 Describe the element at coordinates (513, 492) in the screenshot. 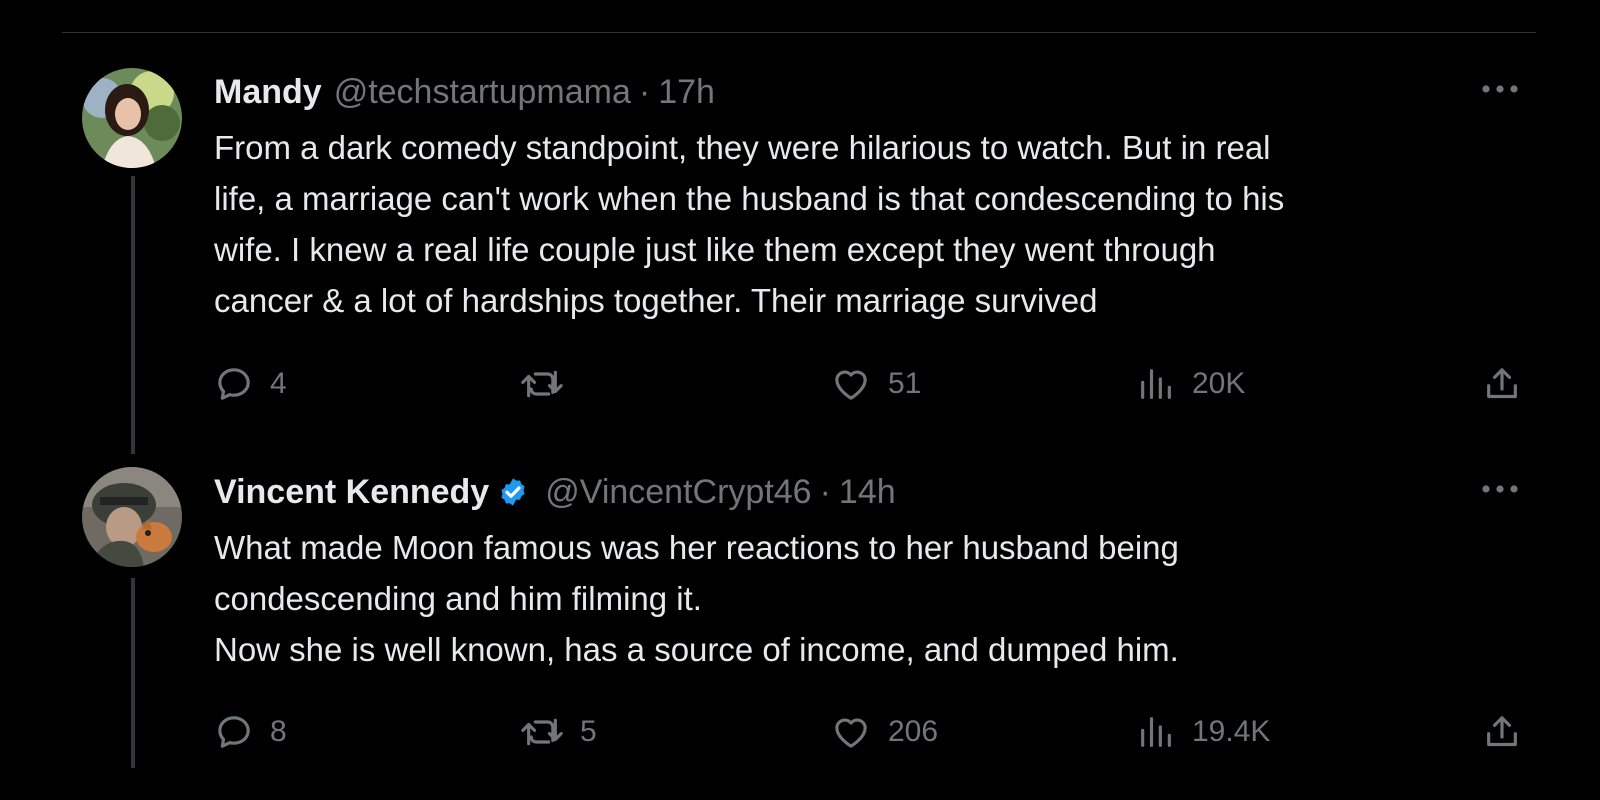

I see `verified-badge-icon` at that location.